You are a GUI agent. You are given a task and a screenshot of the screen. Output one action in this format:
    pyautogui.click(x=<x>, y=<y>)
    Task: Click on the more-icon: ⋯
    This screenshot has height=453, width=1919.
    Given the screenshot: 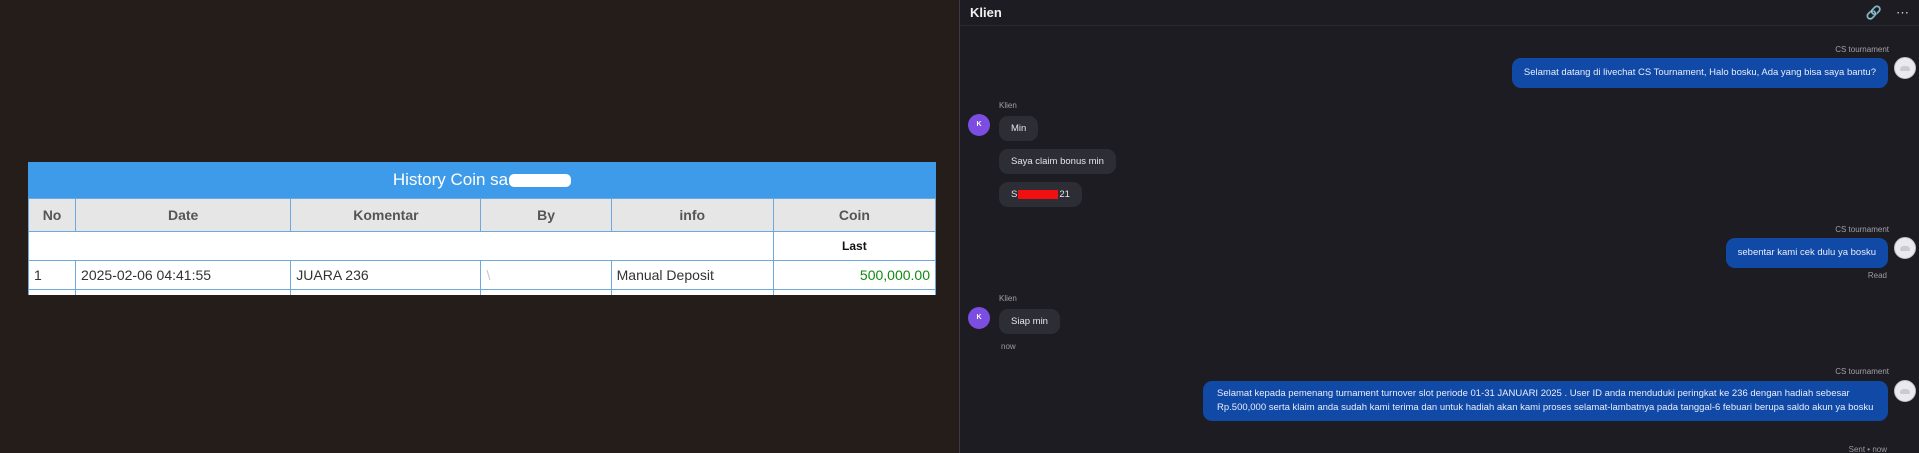 What is the action you would take?
    pyautogui.click(x=1902, y=13)
    